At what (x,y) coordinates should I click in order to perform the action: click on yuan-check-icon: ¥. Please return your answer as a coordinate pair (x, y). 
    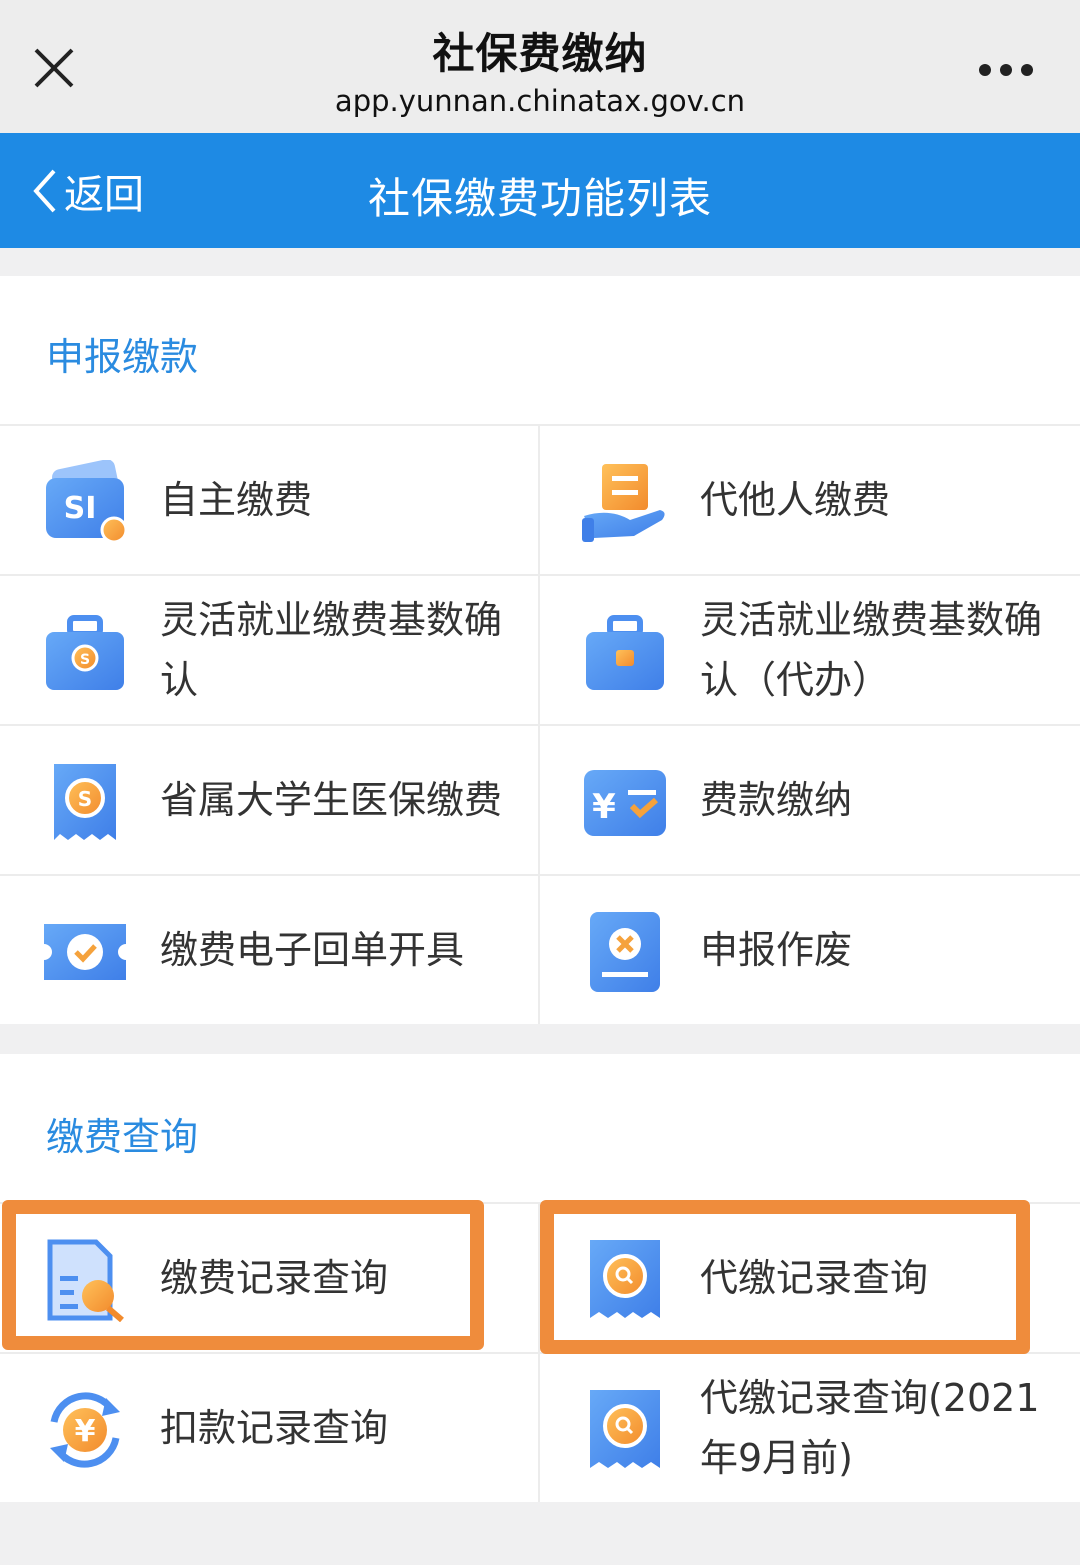
    Looking at the image, I should click on (625, 803).